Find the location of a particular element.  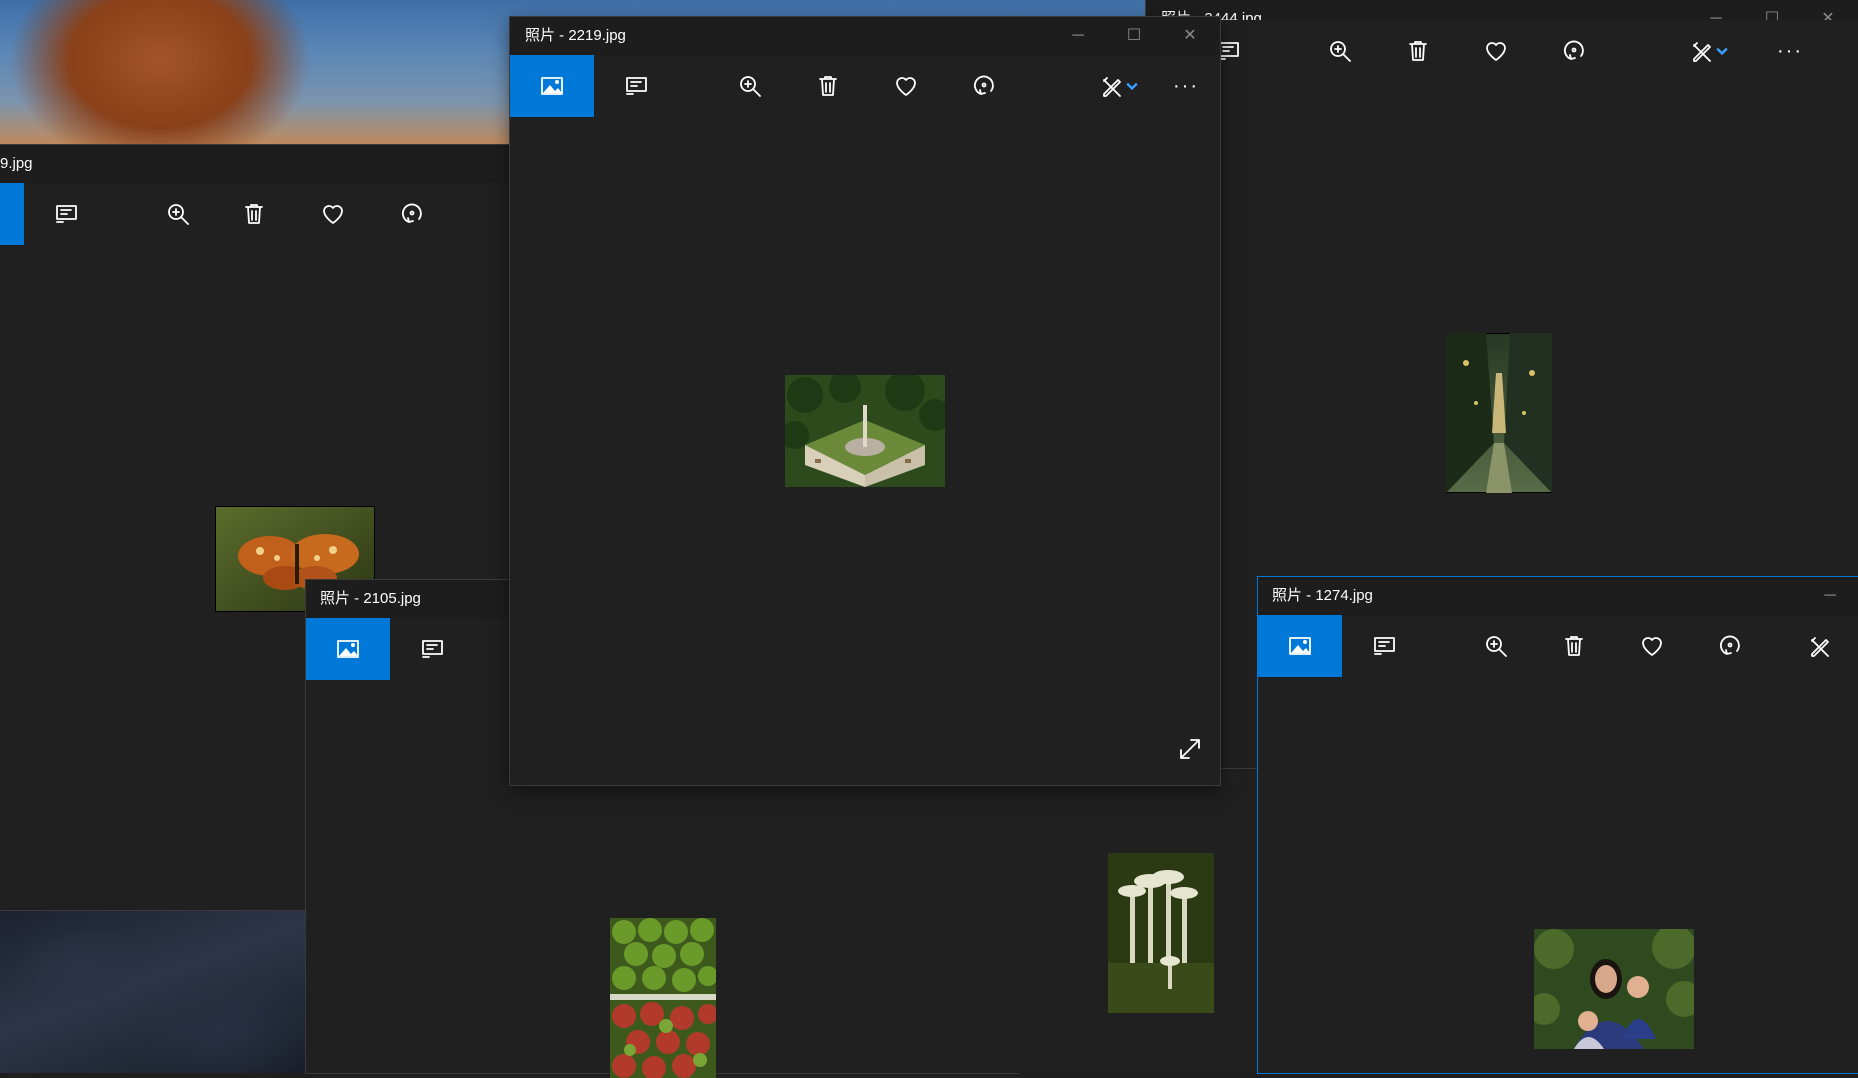

photos-window-mushrooms is located at coordinates (1140, 921).